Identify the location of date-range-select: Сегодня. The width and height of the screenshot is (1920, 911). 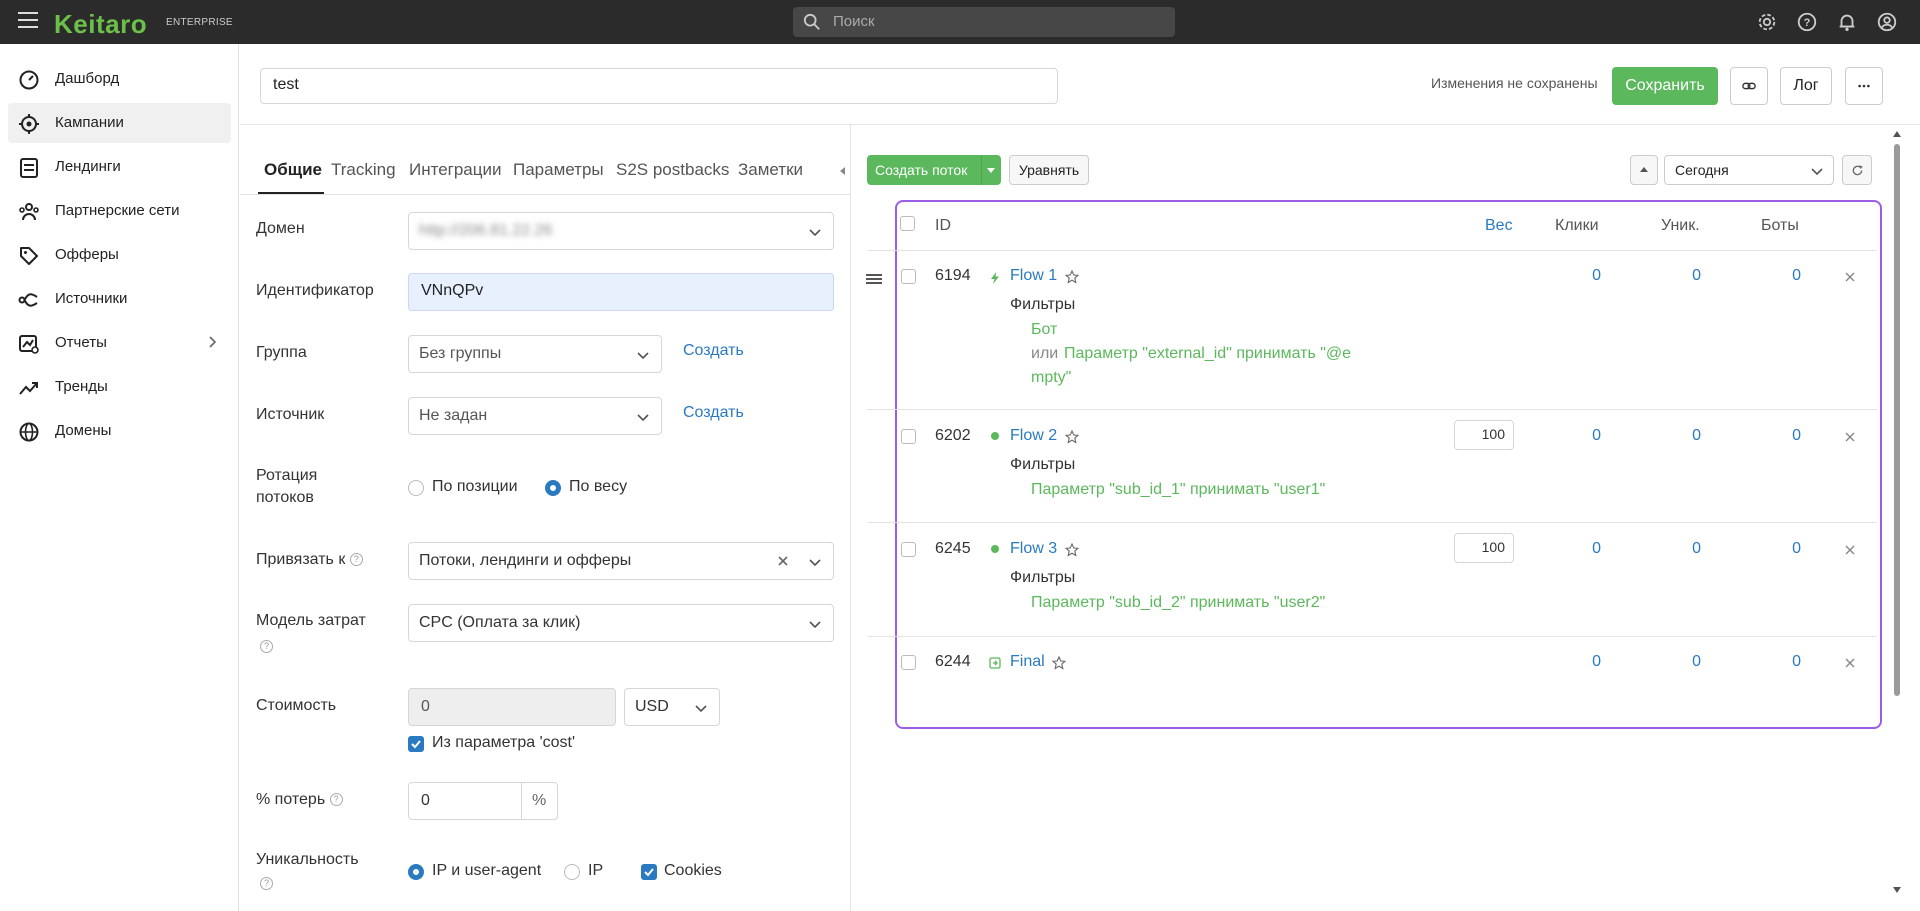
(1749, 170).